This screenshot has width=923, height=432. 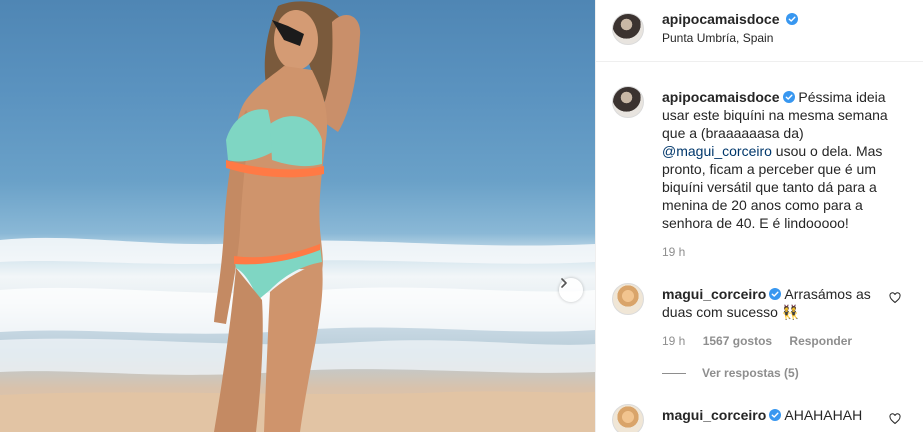 I want to click on reply-button: Responder, so click(x=820, y=341).